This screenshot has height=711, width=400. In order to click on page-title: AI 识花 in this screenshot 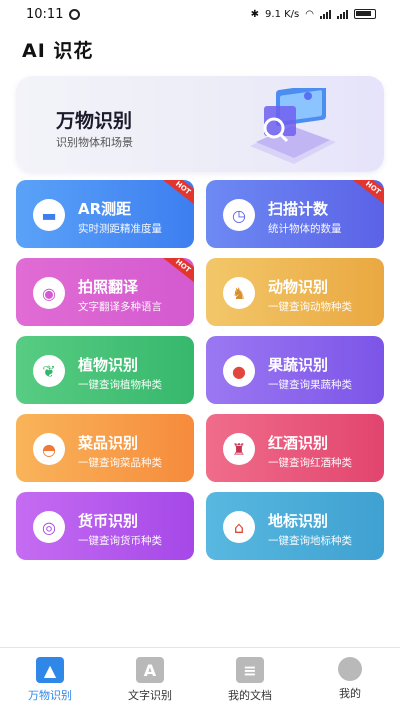, I will do `click(58, 51)`.